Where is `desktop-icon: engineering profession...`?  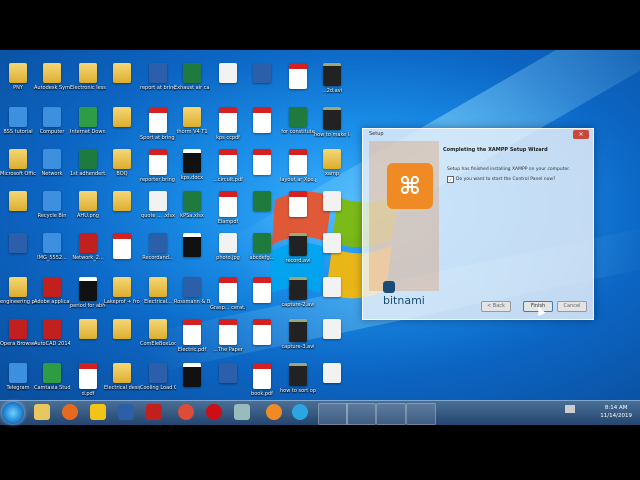
desktop-icon: engineering profession... is located at coordinates (18, 297).